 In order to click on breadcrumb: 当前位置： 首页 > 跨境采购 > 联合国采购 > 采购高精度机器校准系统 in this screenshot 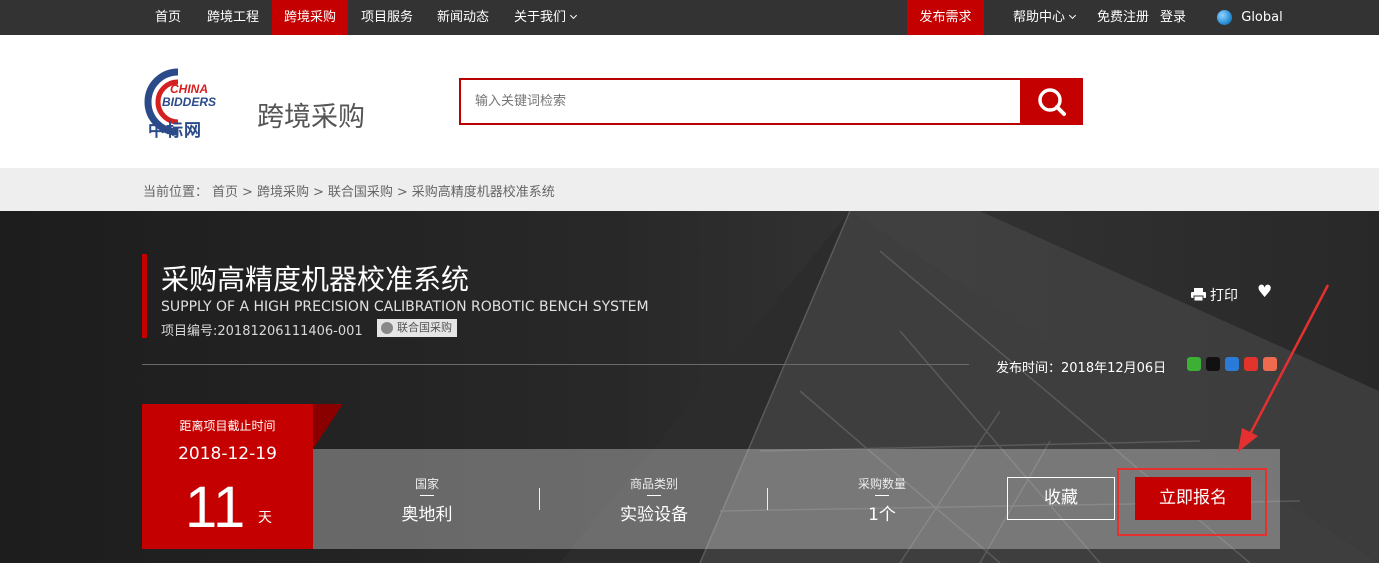, I will do `click(351, 190)`.